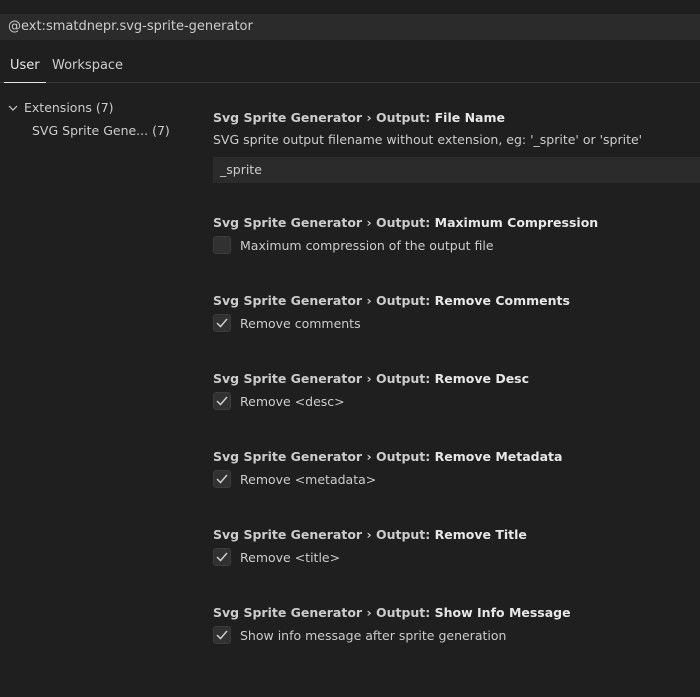 The height and width of the screenshot is (697, 700). I want to click on toc-extensions-label: Extensions (7), so click(69, 107).